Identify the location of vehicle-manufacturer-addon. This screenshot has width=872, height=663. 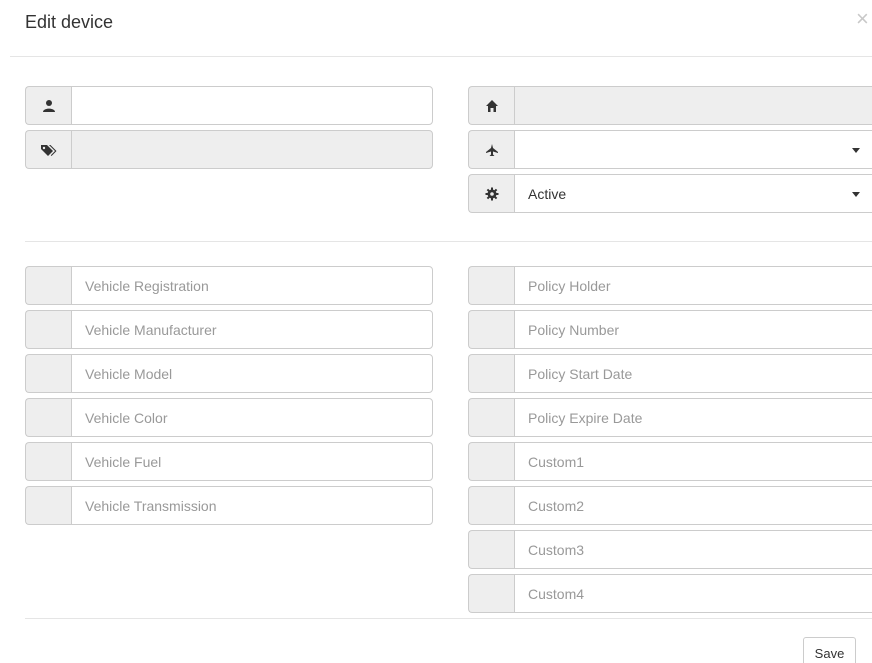
(48, 329).